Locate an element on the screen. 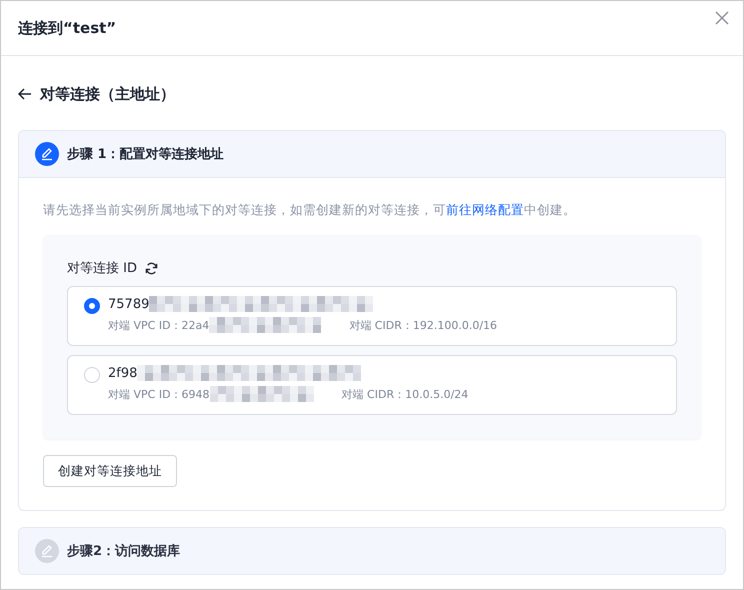  step-title: 步骤 1：配置对等连接地址 is located at coordinates (145, 154).